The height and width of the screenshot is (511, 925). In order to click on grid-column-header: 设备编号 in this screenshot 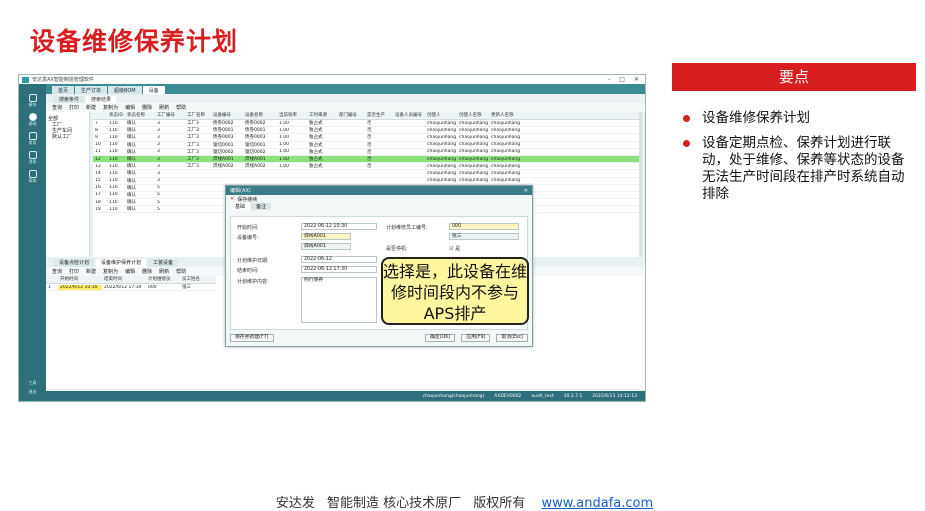, I will do `click(227, 115)`.